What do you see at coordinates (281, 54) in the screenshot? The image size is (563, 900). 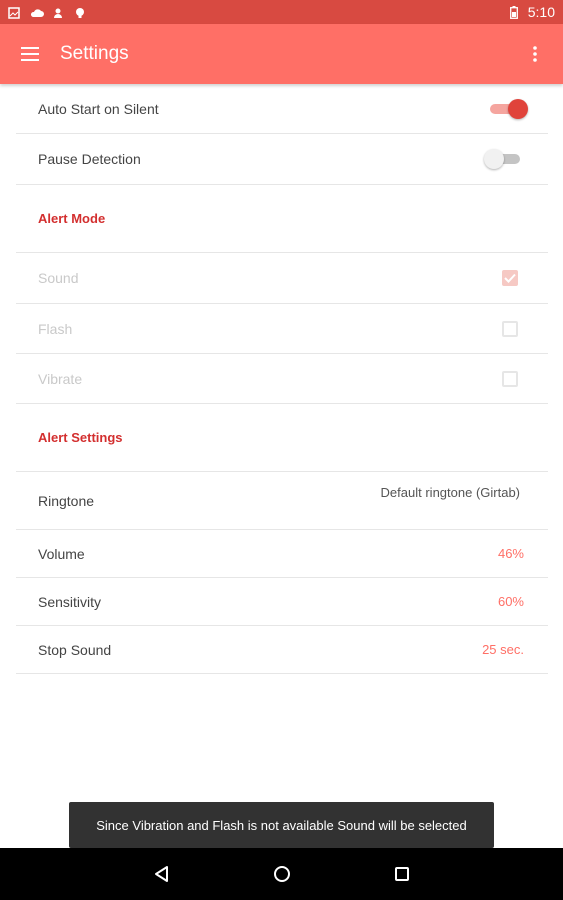 I see `app-bar: Settings` at bounding box center [281, 54].